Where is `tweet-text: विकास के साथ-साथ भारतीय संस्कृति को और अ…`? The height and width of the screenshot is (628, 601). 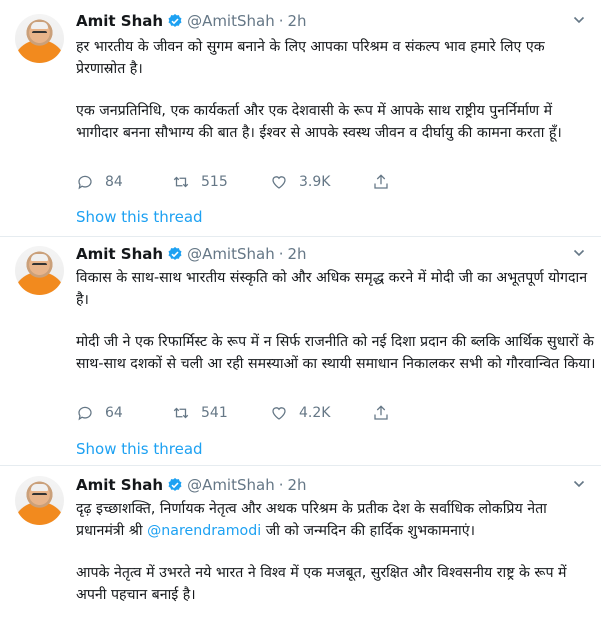 tweet-text: विकास के साथ-साथ भारतीय संस्कृति को और अ… is located at coordinates (336, 321).